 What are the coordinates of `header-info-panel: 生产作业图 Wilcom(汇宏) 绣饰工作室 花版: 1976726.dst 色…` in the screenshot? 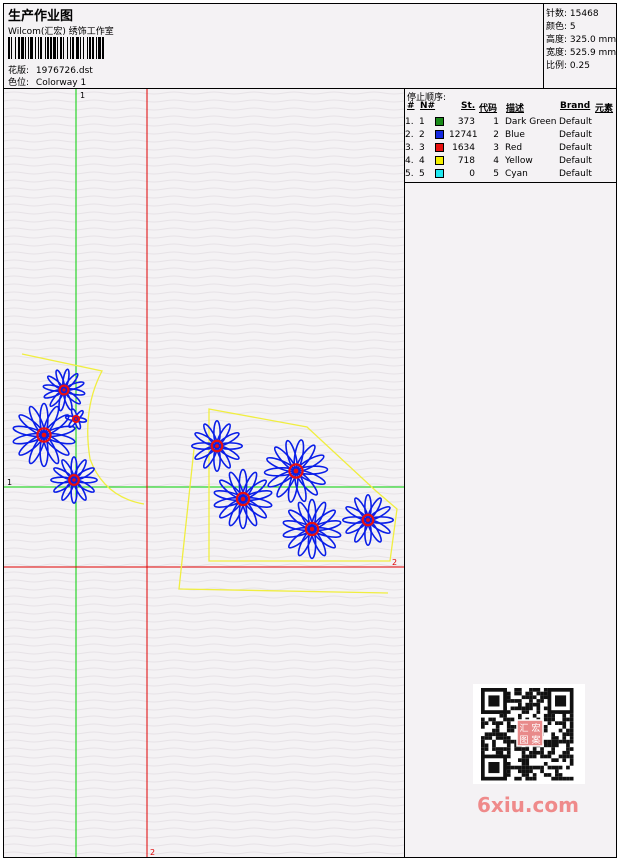 It's located at (274, 46).